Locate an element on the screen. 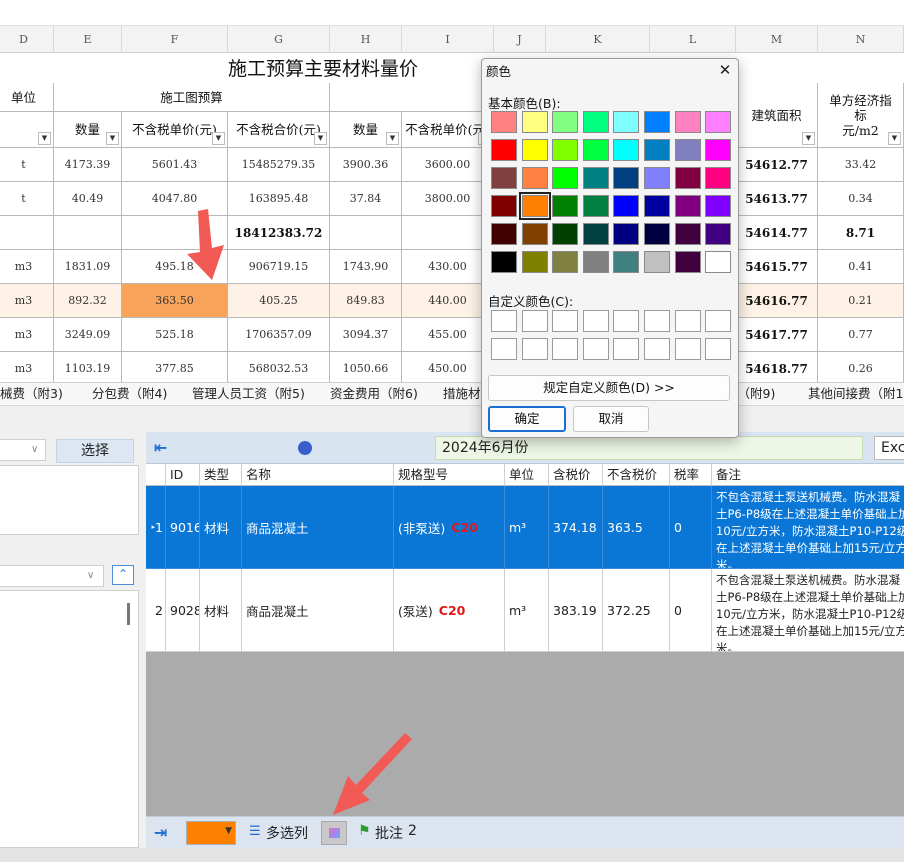  column-letter-i: I is located at coordinates (448, 39).